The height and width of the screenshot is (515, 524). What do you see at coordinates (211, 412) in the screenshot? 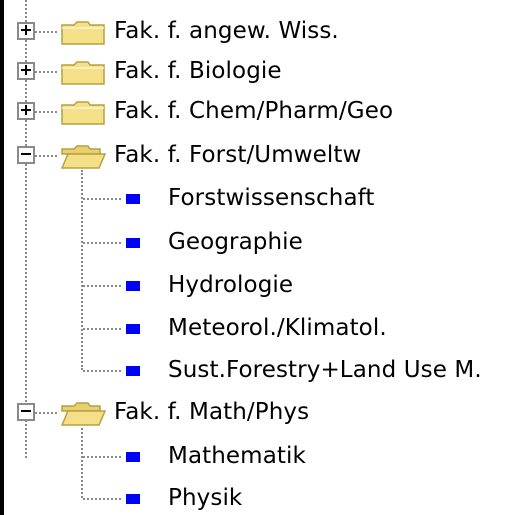
I see `node-label: Fak. f. Math/Phys` at bounding box center [211, 412].